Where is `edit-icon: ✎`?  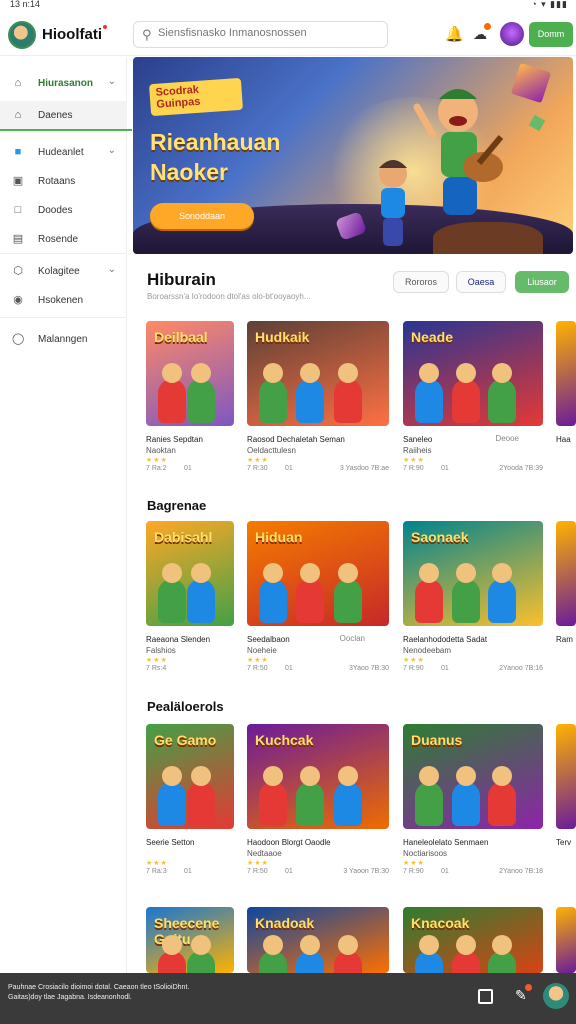
edit-icon: ✎ is located at coordinates (523, 994).